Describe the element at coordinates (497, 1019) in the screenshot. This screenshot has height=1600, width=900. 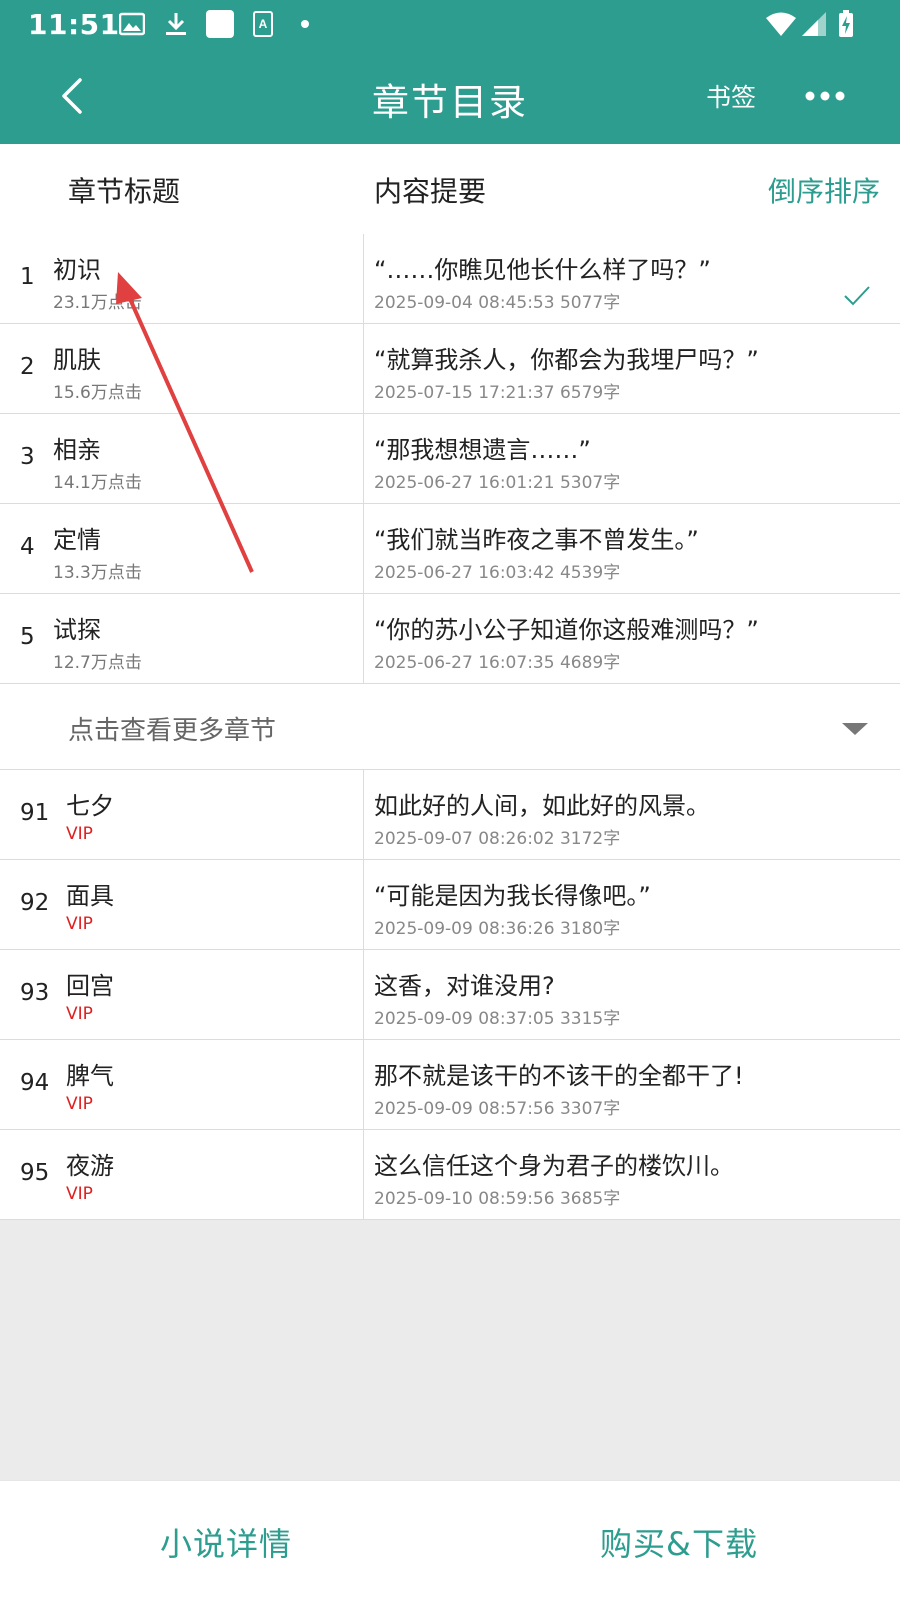
I see `chapter-meta: 2025-09-09 08:37:05 3315字` at that location.